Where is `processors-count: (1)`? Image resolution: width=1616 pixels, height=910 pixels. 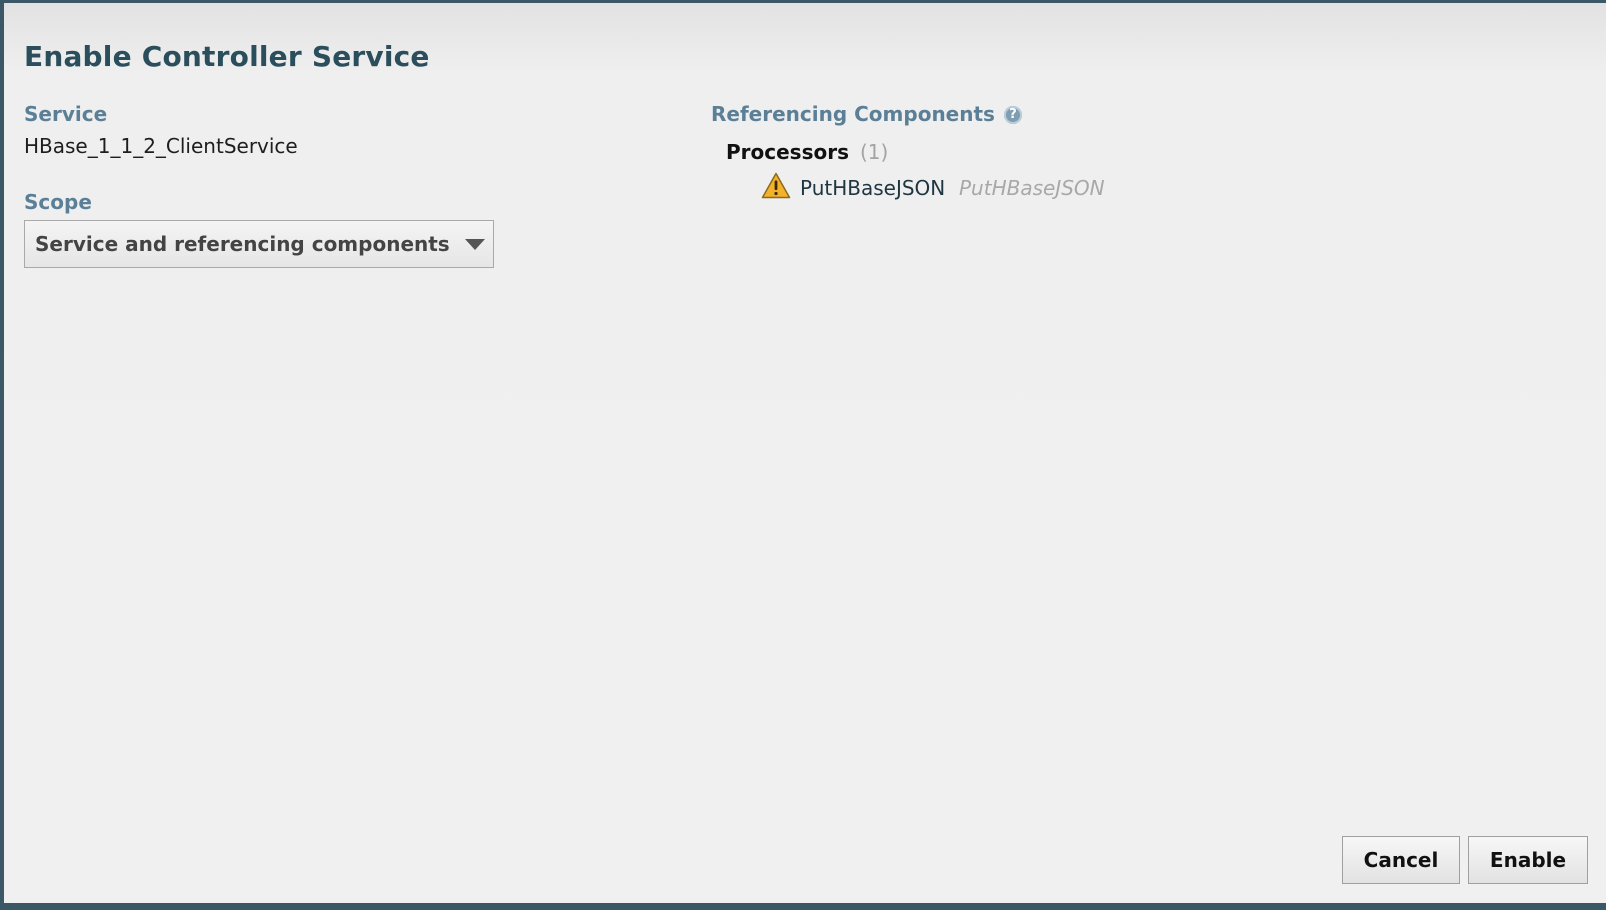
processors-count: (1) is located at coordinates (874, 152).